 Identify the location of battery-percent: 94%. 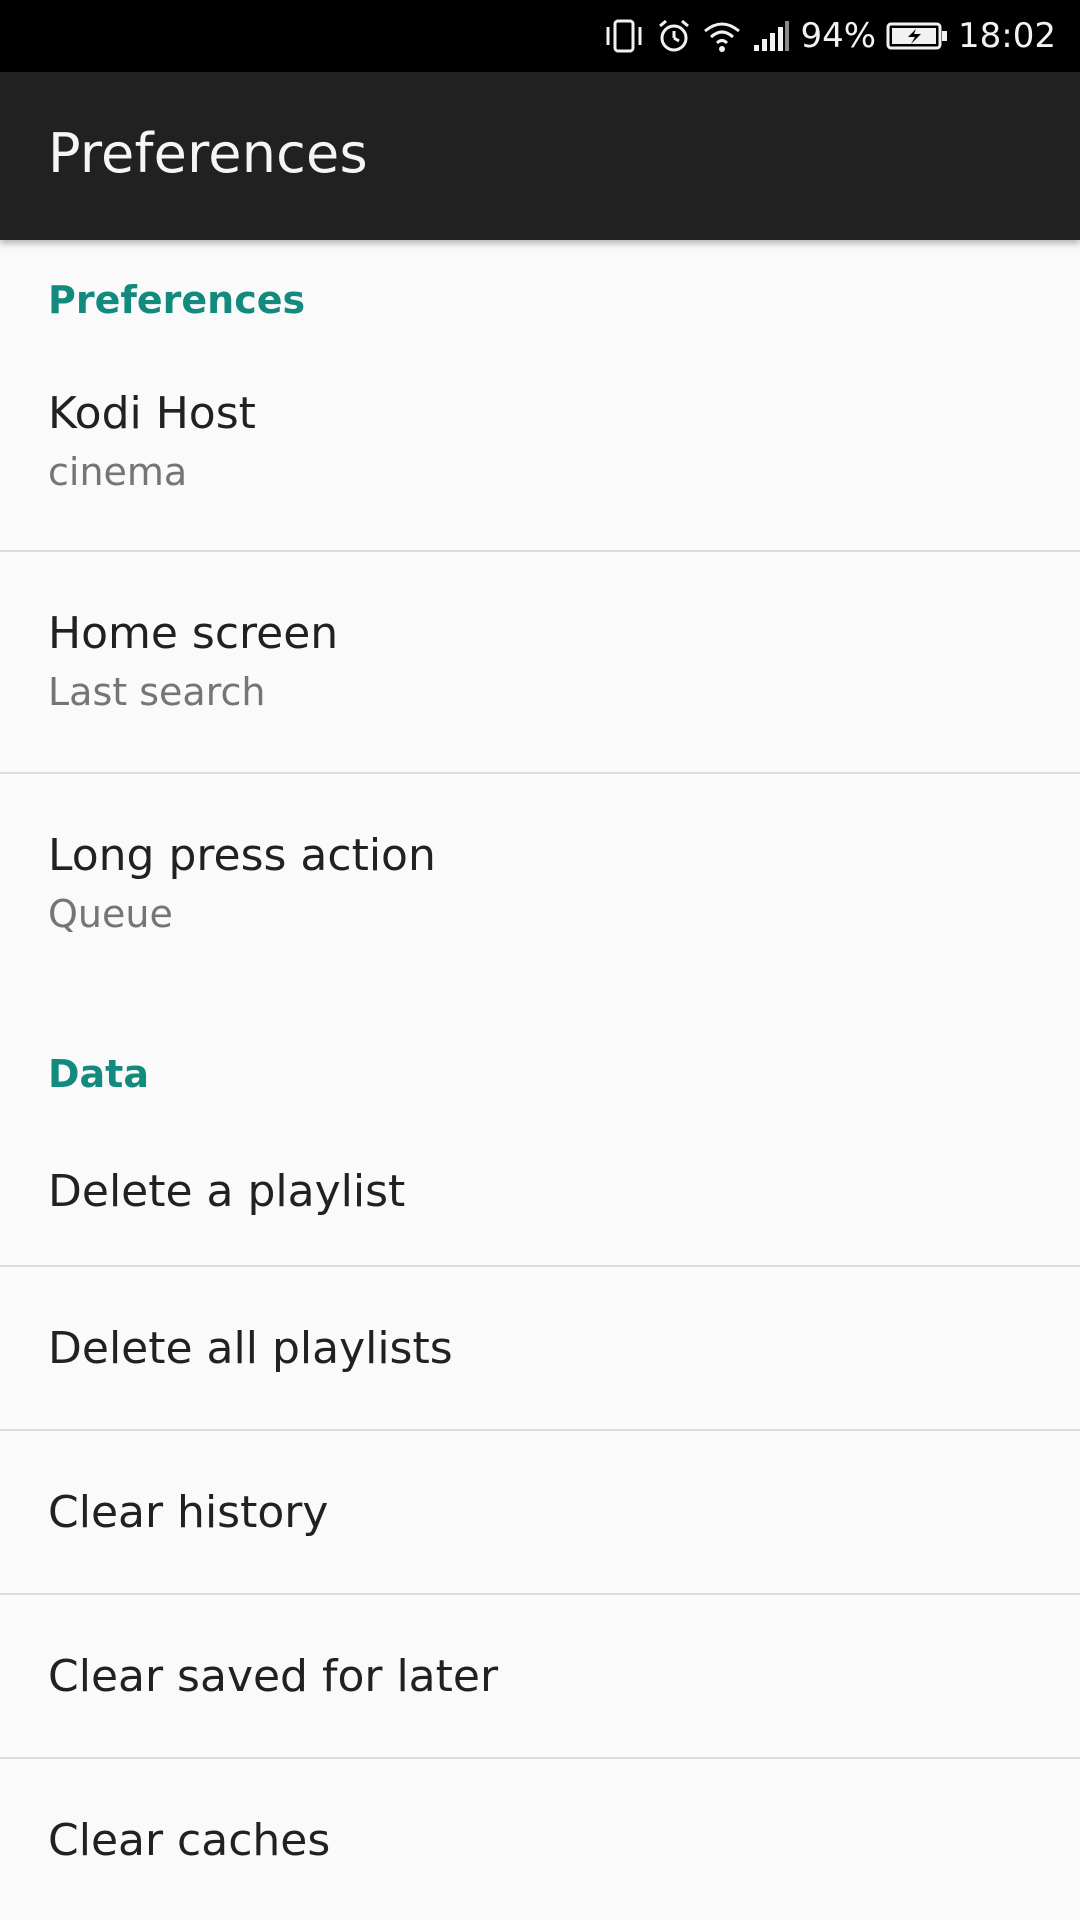
(838, 36).